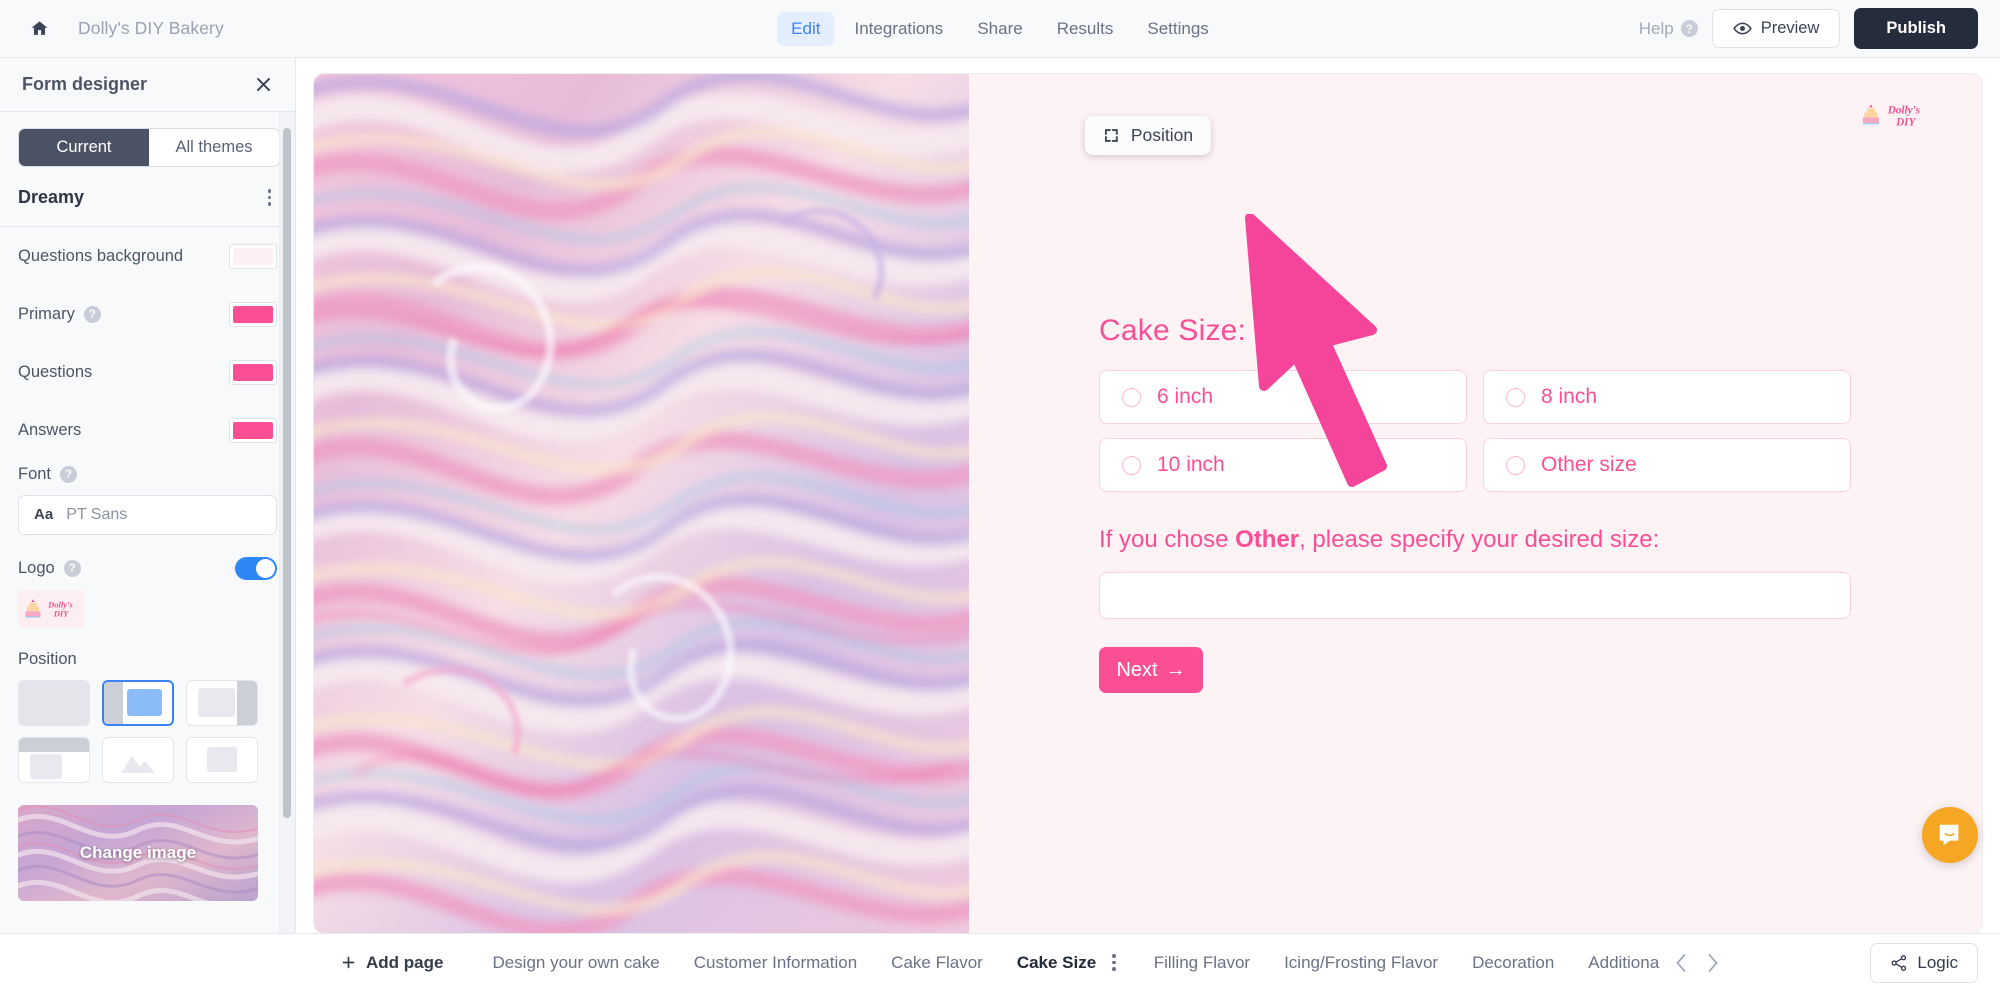 This screenshot has height=991, width=2000. I want to click on font-label: Font ?, so click(147, 471).